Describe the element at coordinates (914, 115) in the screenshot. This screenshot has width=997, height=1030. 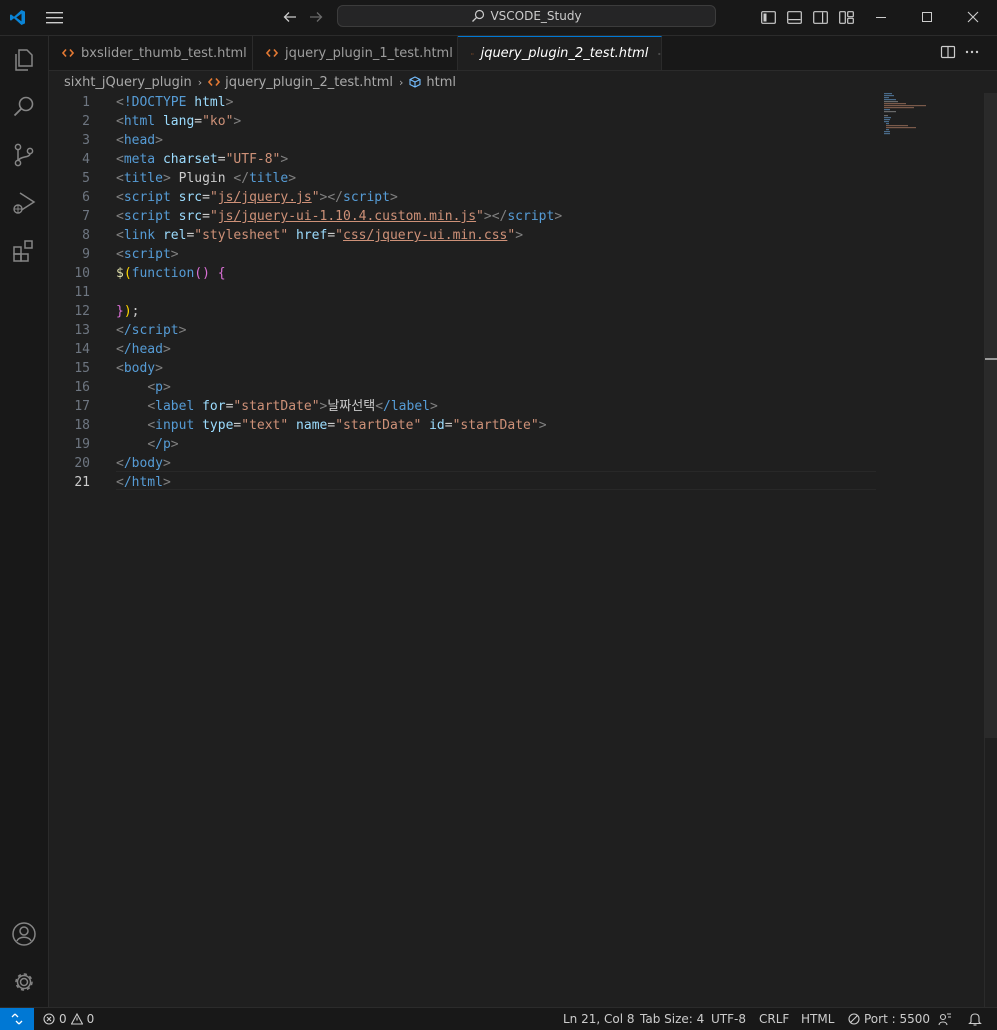
I see `minimap` at that location.